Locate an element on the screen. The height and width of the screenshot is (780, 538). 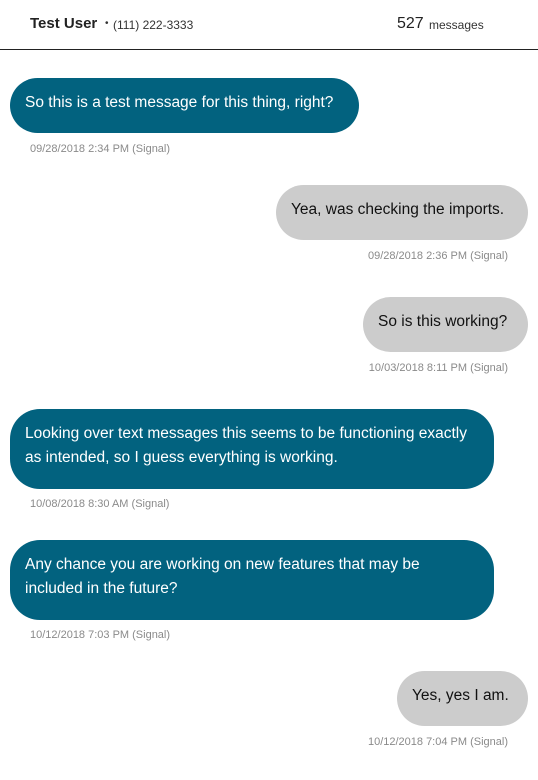
message-timestamp: 09/28/2018 2:34 PM (Signal) is located at coordinates (100, 149).